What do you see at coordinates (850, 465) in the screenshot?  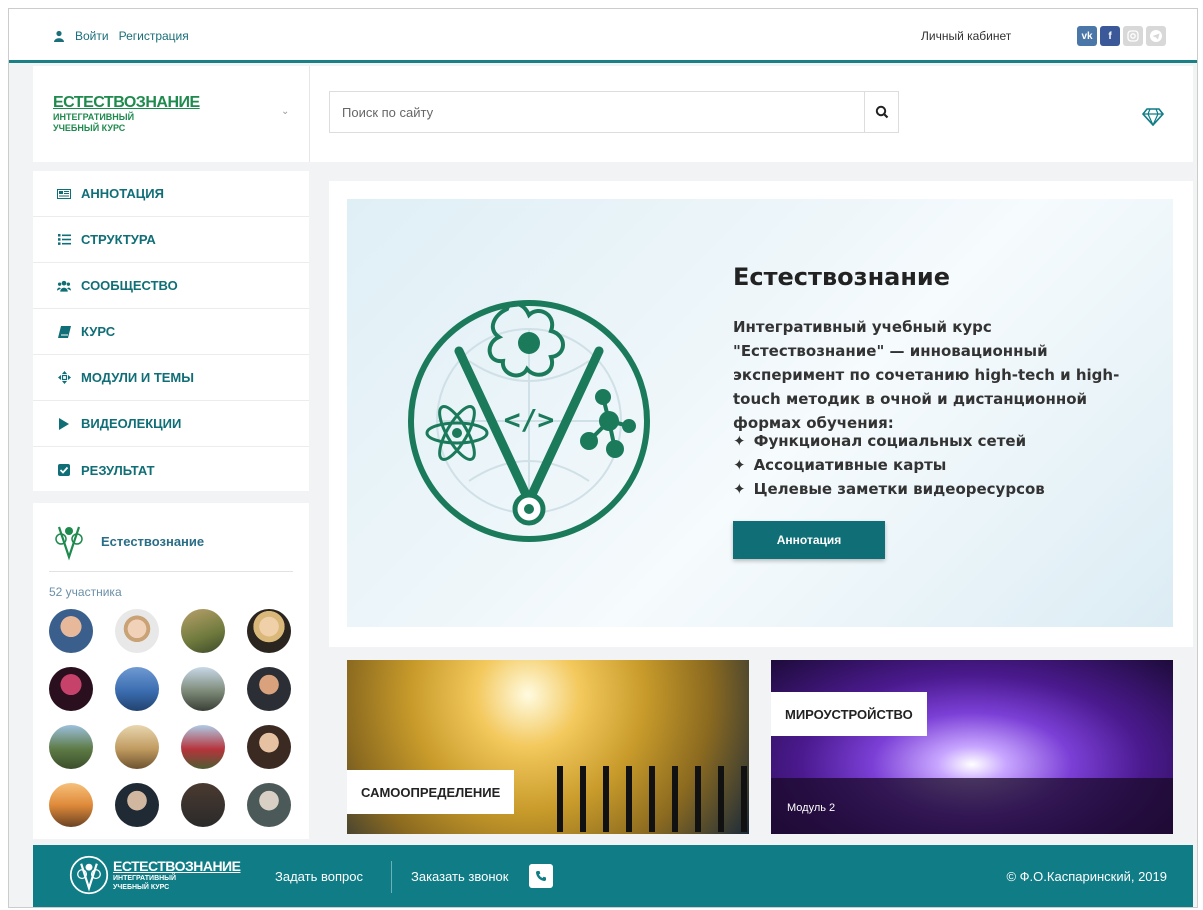 I see `feature-label: Ассоциативные карты` at bounding box center [850, 465].